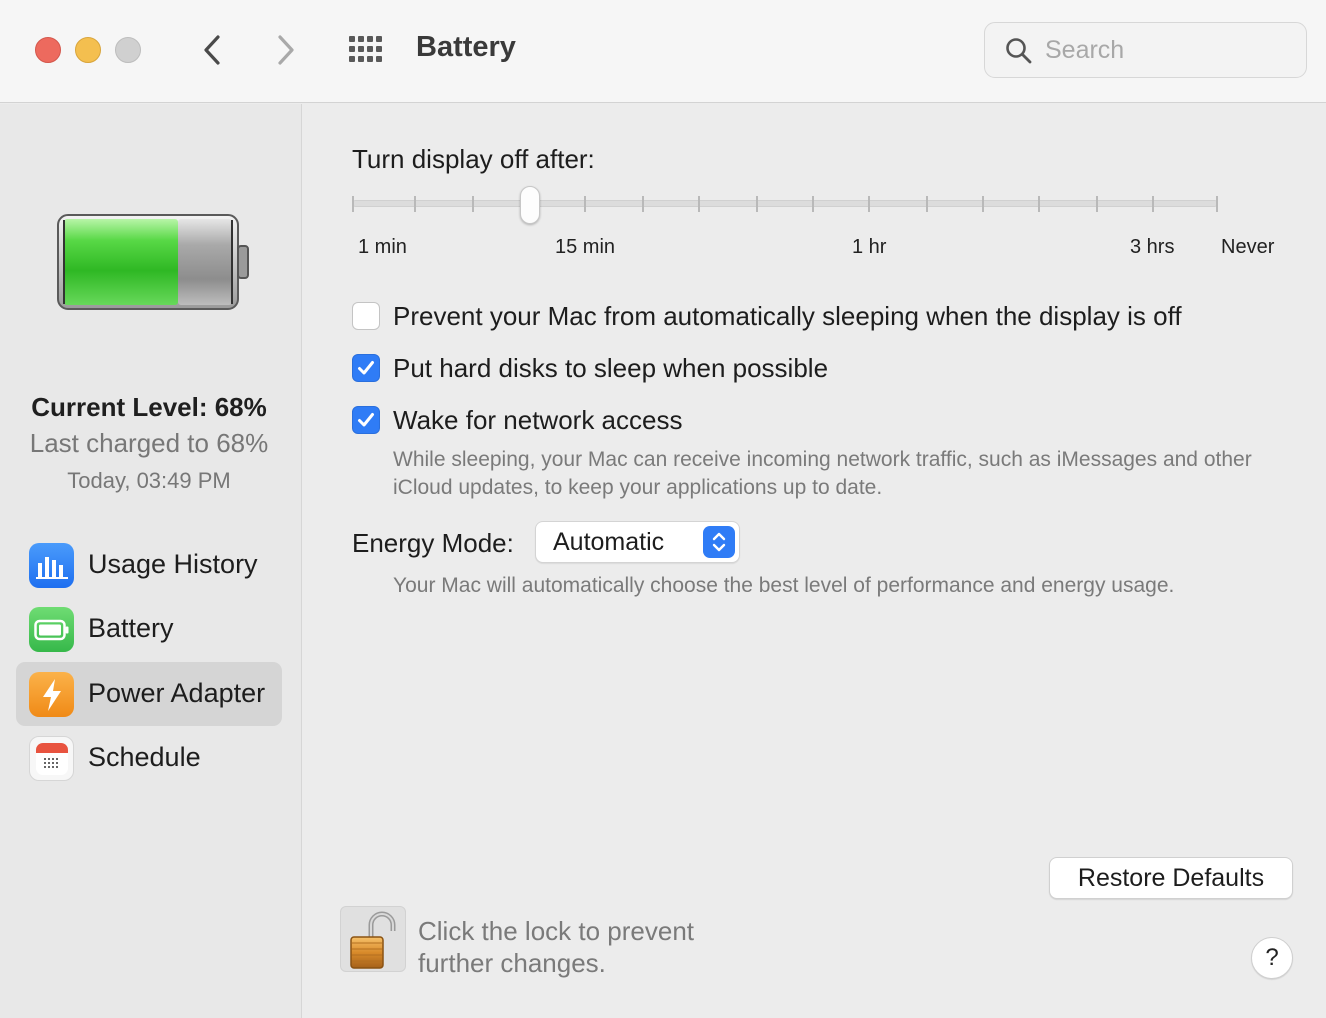 The height and width of the screenshot is (1018, 1326). What do you see at coordinates (51, 629) in the screenshot?
I see `battery-icon` at bounding box center [51, 629].